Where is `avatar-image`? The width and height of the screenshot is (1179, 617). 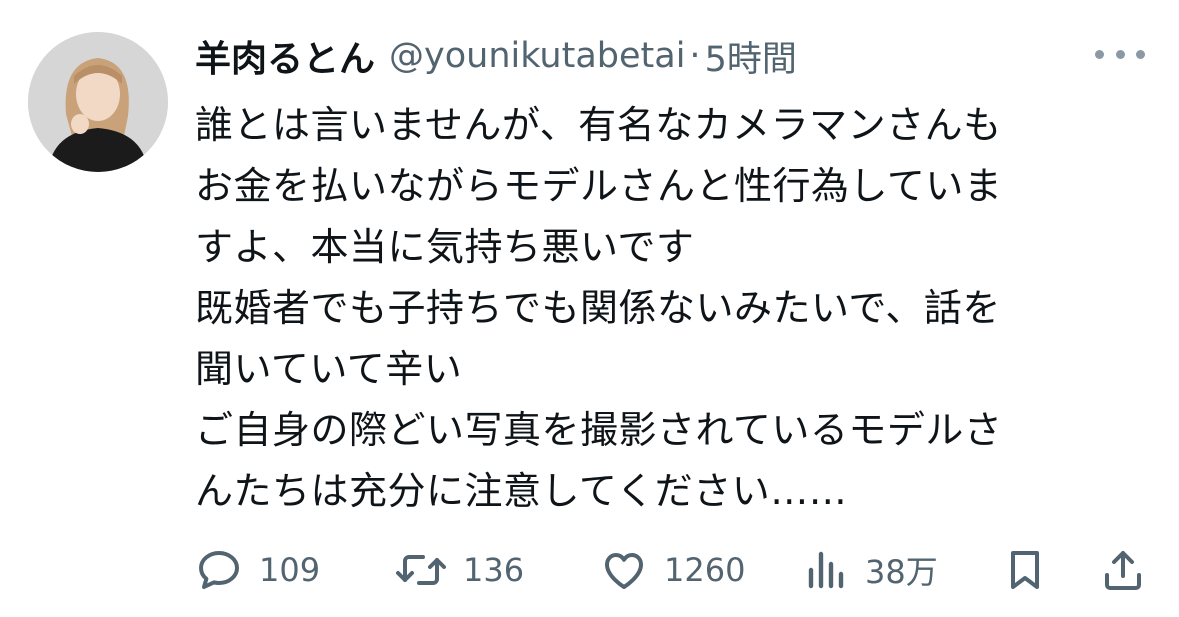
avatar-image is located at coordinates (98, 102).